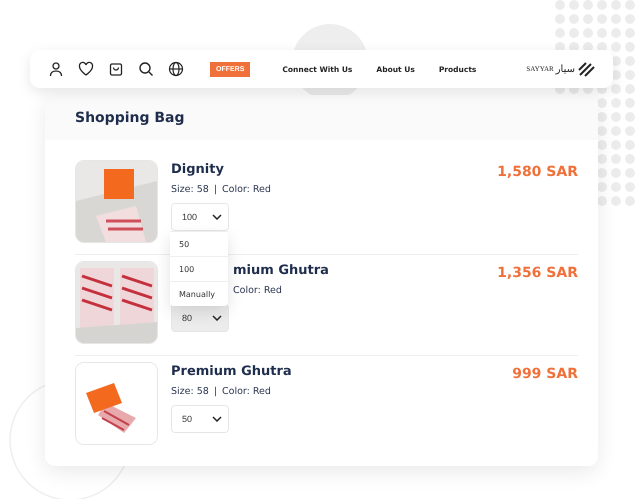  Describe the element at coordinates (565, 69) in the screenshot. I see `logo-arabic-text: سيار` at that location.